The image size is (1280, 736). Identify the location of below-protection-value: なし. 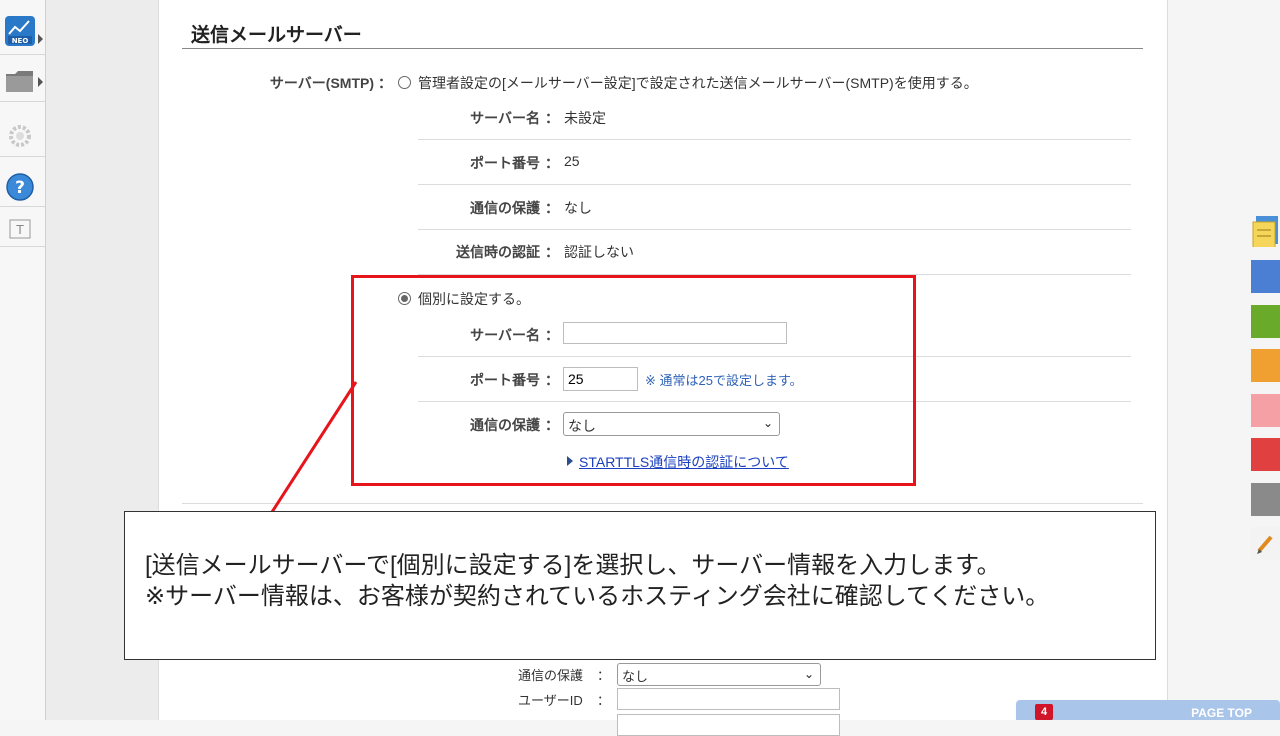
(635, 676).